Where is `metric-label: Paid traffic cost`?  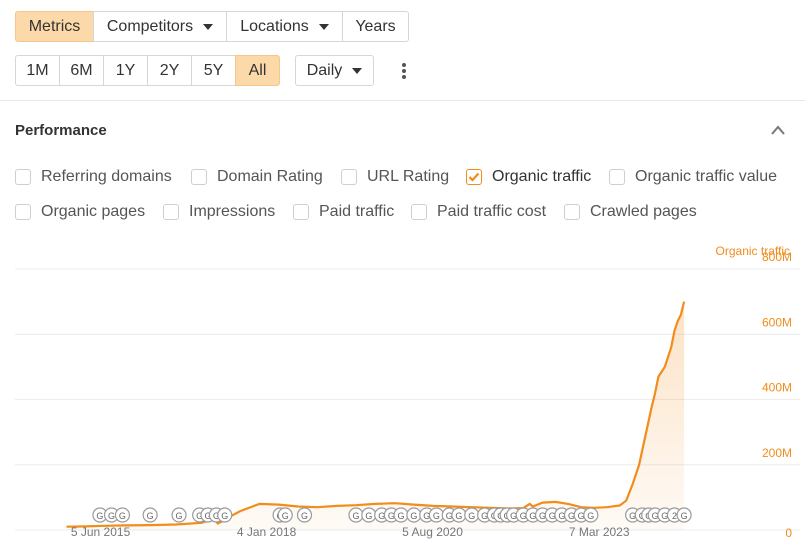 metric-label: Paid traffic cost is located at coordinates (492, 211).